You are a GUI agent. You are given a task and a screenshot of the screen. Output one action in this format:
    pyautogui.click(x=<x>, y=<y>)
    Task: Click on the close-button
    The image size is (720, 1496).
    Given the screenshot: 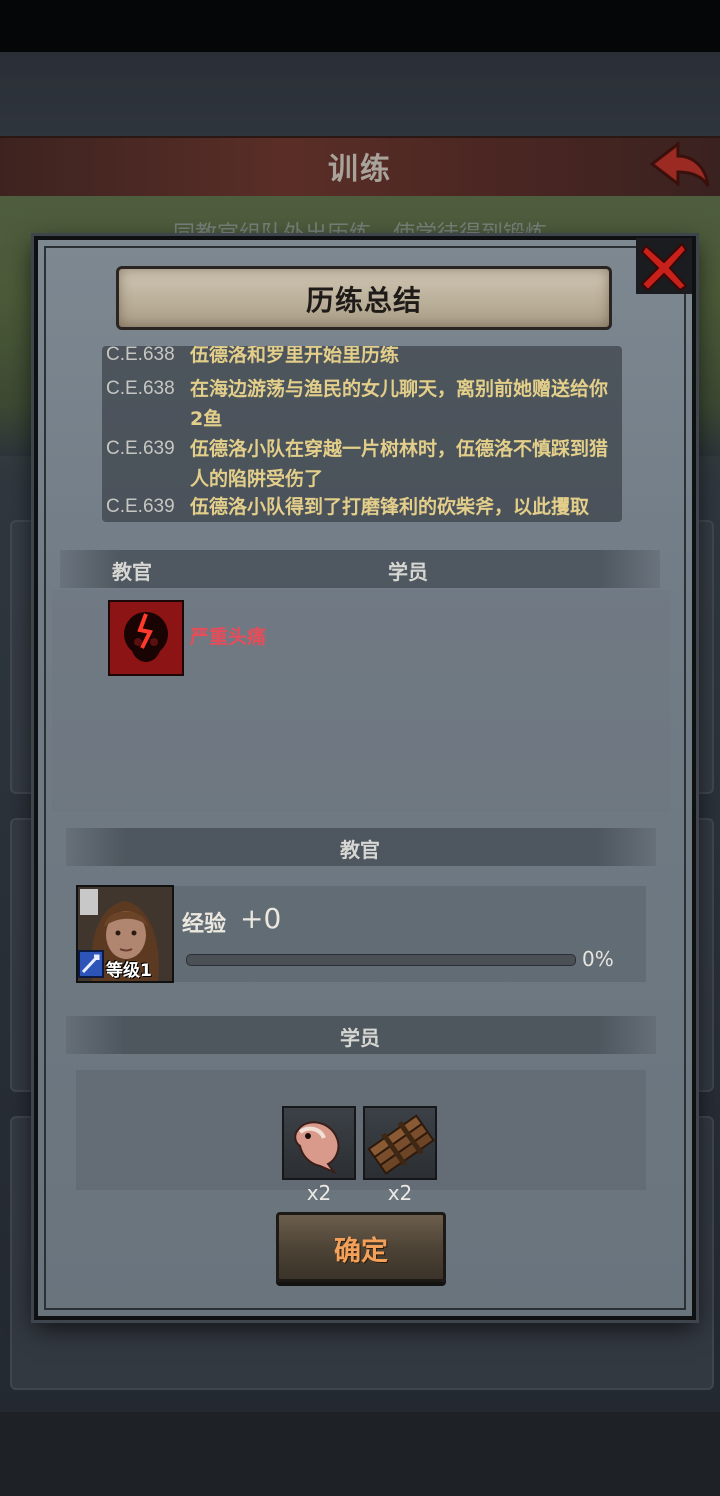 What is the action you would take?
    pyautogui.click(x=664, y=266)
    